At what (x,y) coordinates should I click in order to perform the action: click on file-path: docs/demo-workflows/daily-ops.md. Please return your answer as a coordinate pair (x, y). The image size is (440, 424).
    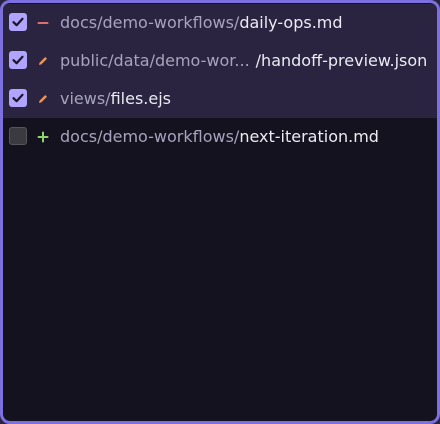
    Looking at the image, I should click on (201, 23).